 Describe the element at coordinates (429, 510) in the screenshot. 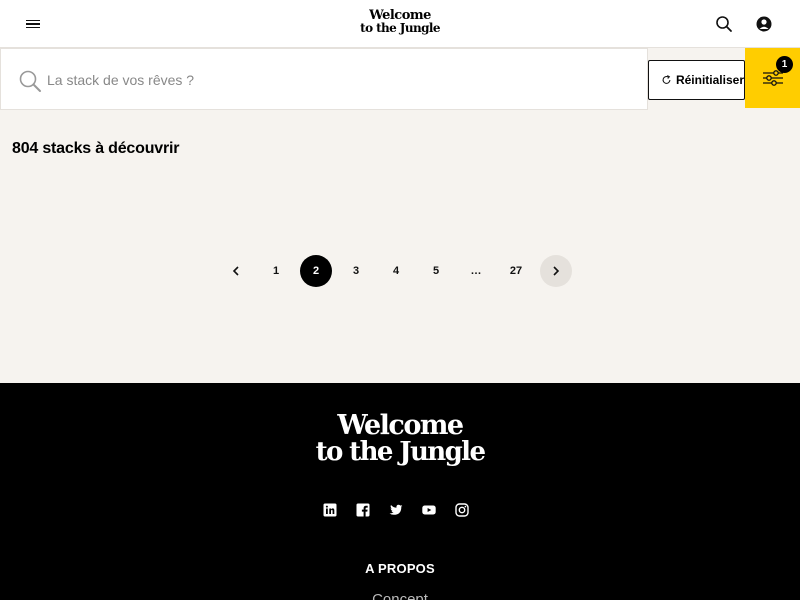

I see `youtube-icon` at that location.